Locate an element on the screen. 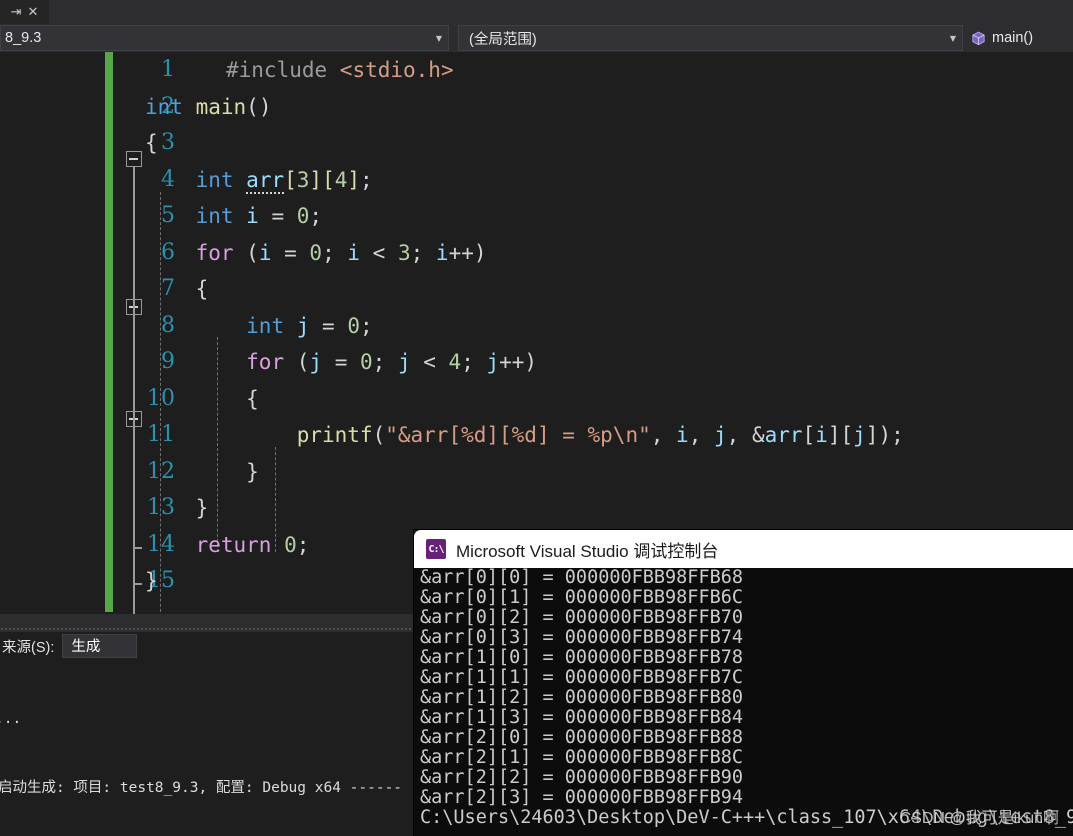  output-source-label: 来源(S): is located at coordinates (28, 647).